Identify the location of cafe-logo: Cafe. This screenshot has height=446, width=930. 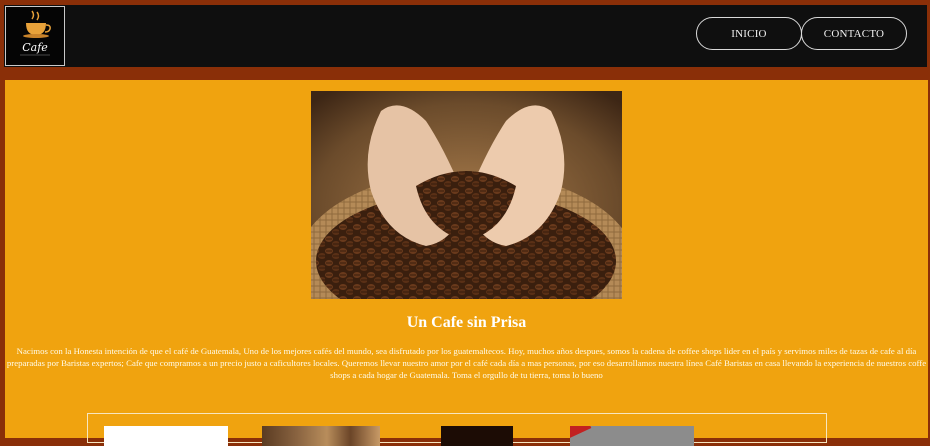
(35, 36).